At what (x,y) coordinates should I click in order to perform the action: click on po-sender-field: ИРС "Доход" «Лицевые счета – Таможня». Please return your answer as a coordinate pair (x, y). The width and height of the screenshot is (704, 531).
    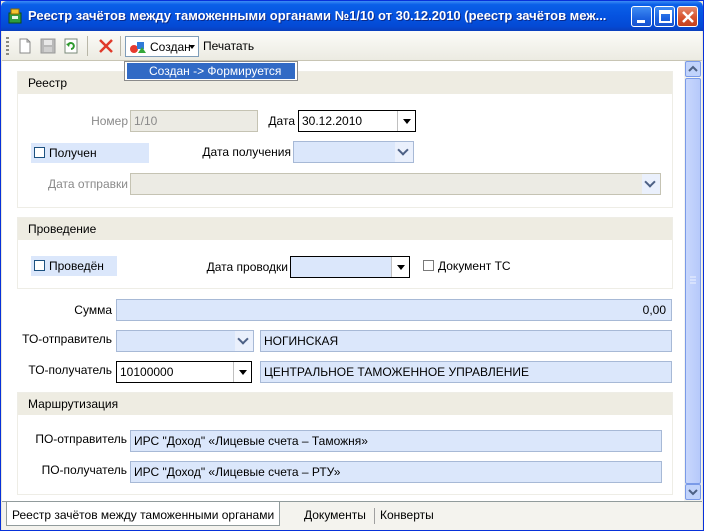
    Looking at the image, I should click on (396, 441).